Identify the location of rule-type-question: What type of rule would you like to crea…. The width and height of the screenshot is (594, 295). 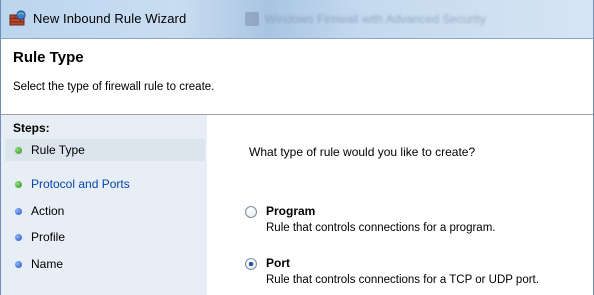
(362, 152).